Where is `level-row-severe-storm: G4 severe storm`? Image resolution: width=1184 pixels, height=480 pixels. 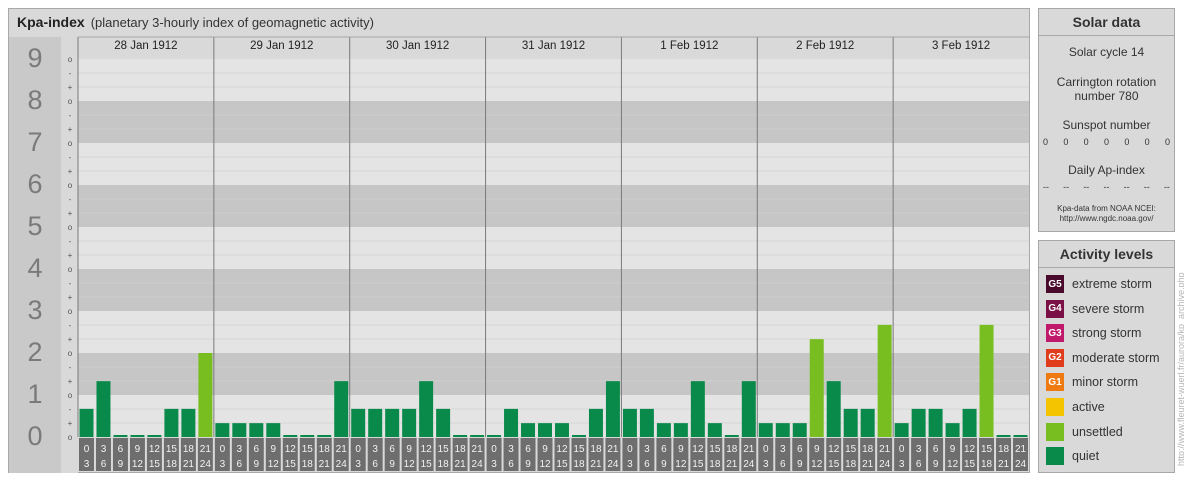 level-row-severe-storm: G4 severe storm is located at coordinates (1095, 308).